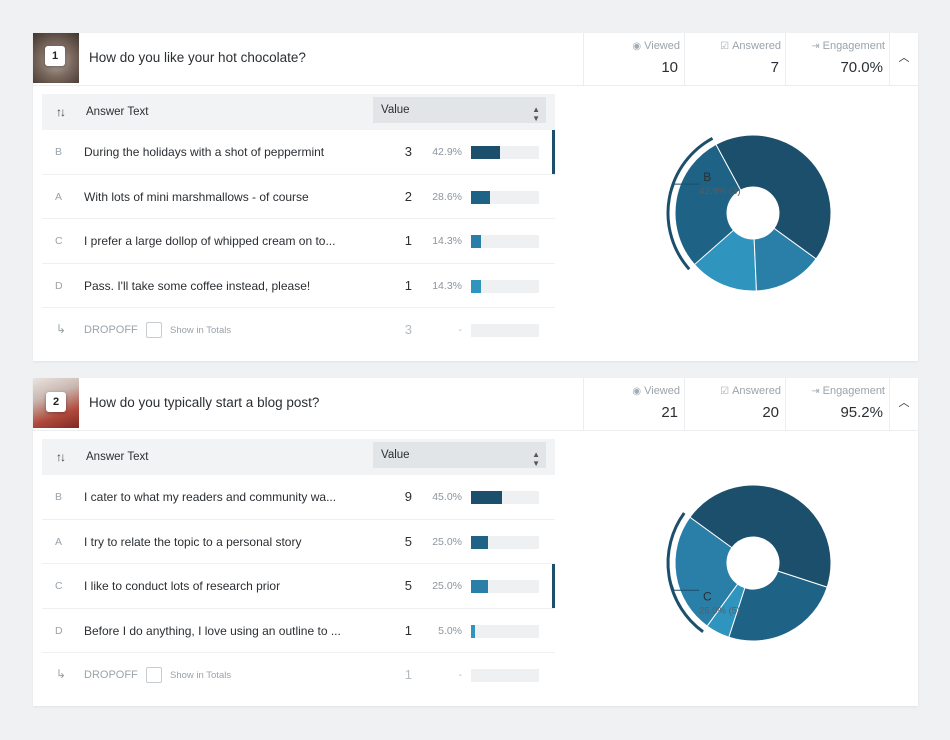 This screenshot has height=740, width=950. What do you see at coordinates (707, 177) in the screenshot?
I see `callout-letter: B` at bounding box center [707, 177].